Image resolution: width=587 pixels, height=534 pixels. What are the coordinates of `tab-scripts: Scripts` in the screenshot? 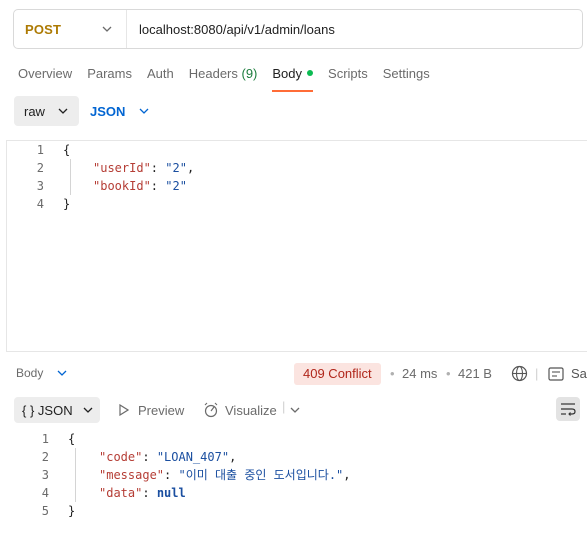 It's located at (348, 79).